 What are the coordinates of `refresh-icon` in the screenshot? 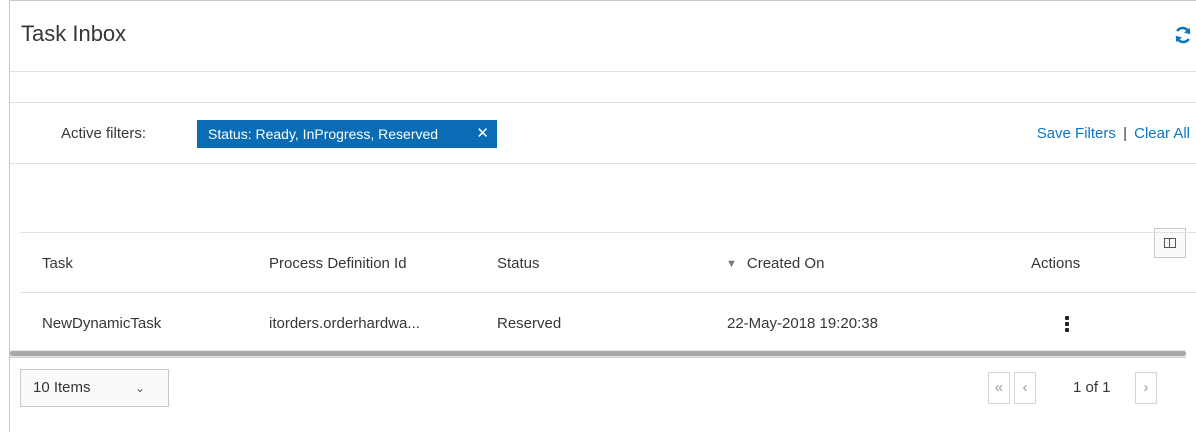 It's located at (1183, 35).